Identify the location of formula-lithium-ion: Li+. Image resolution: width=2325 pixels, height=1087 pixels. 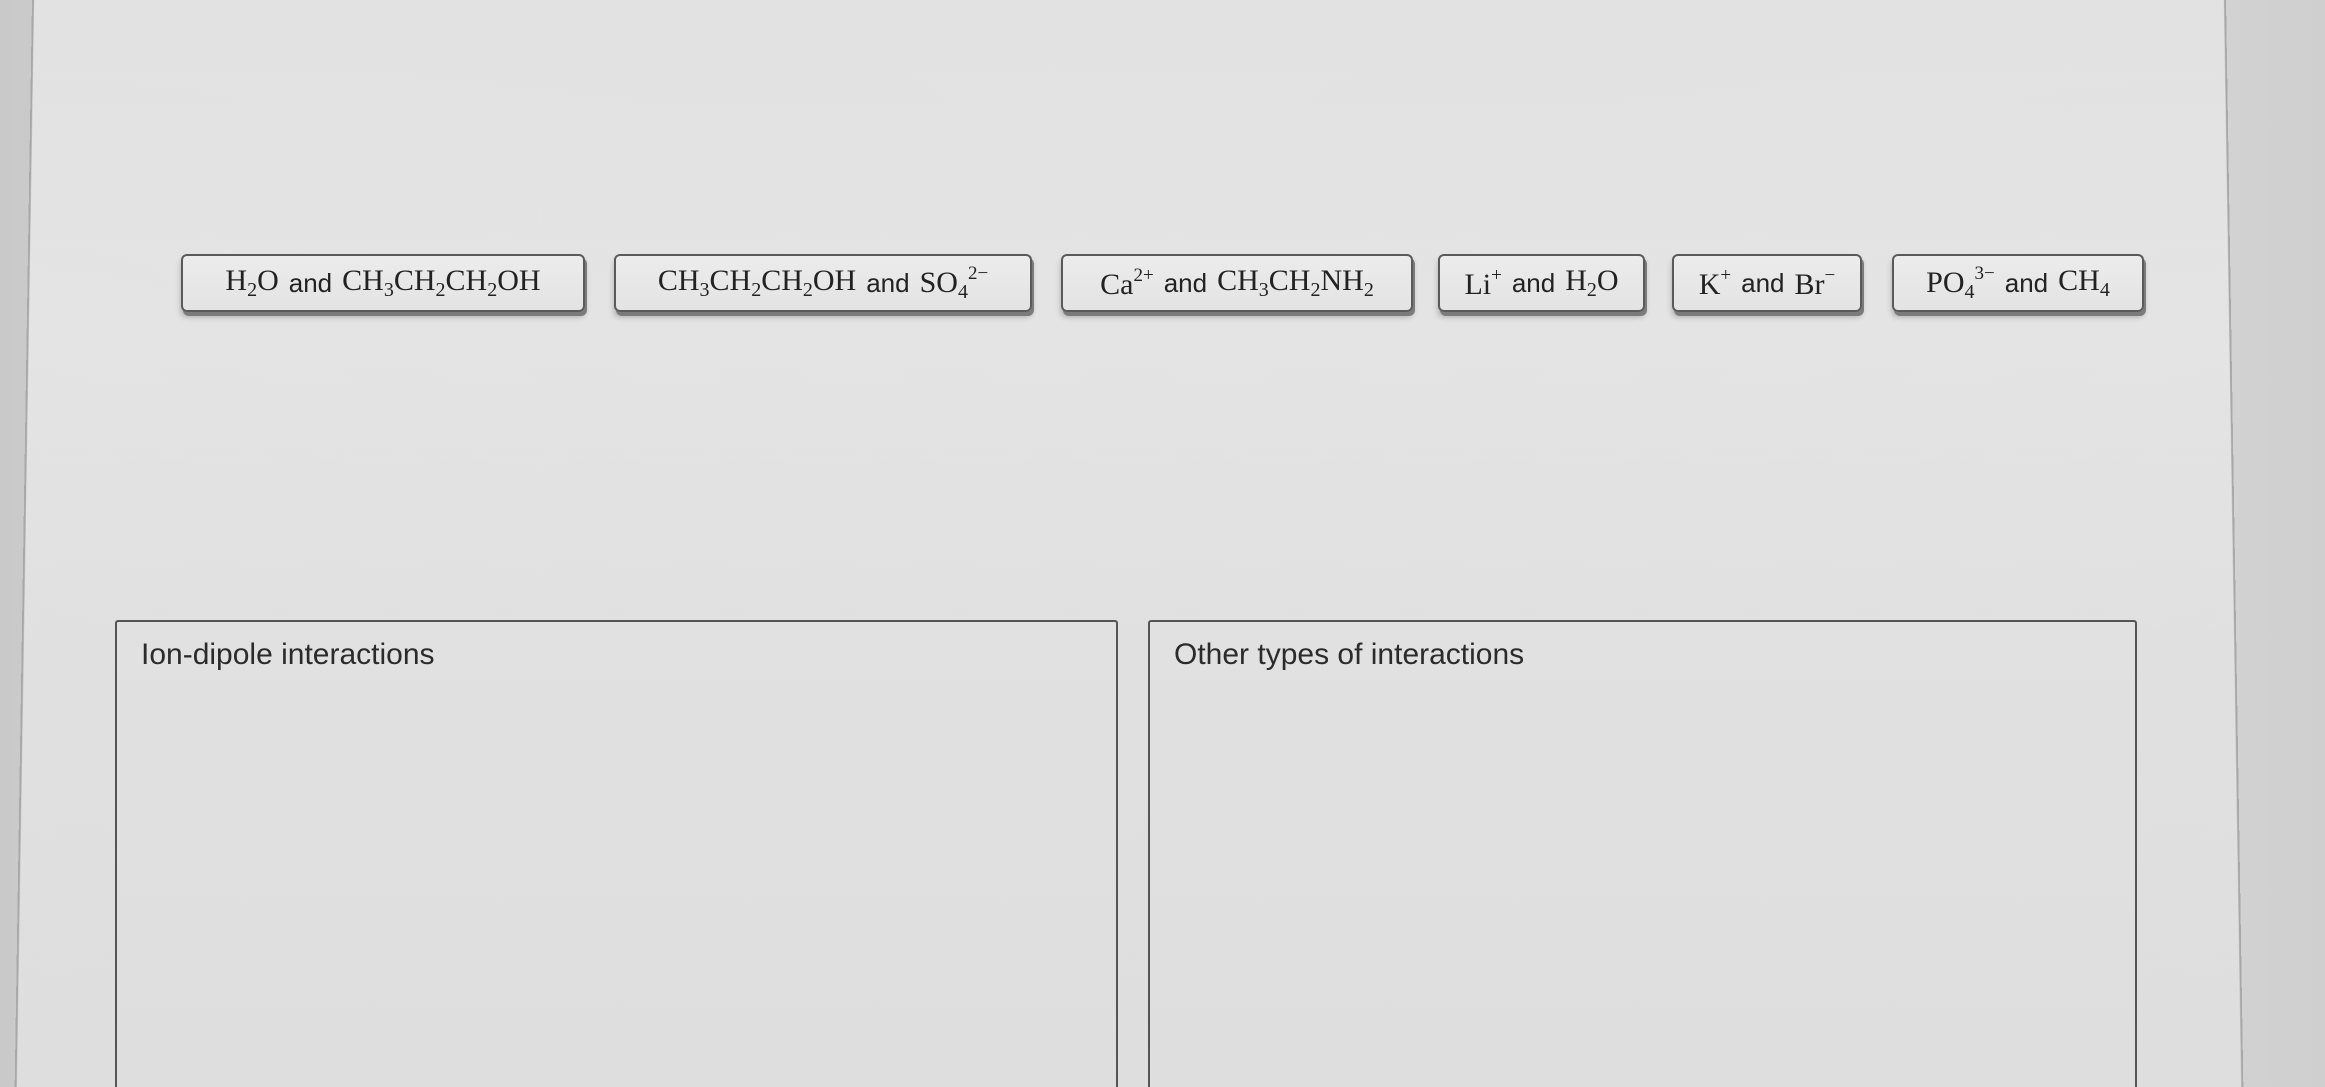
(1483, 282).